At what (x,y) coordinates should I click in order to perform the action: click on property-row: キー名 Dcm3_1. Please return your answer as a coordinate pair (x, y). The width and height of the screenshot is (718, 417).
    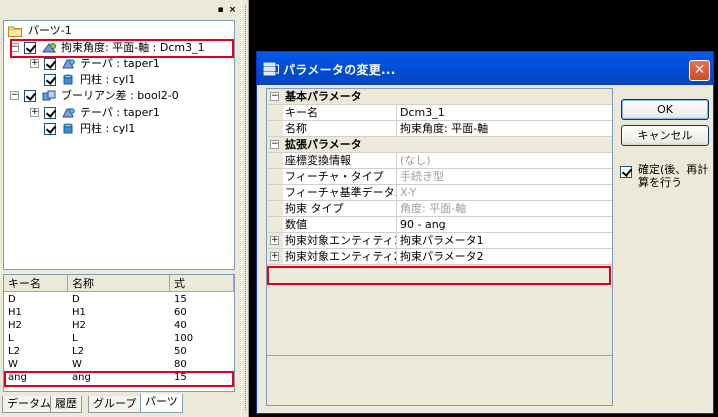
    Looking at the image, I should click on (439, 113).